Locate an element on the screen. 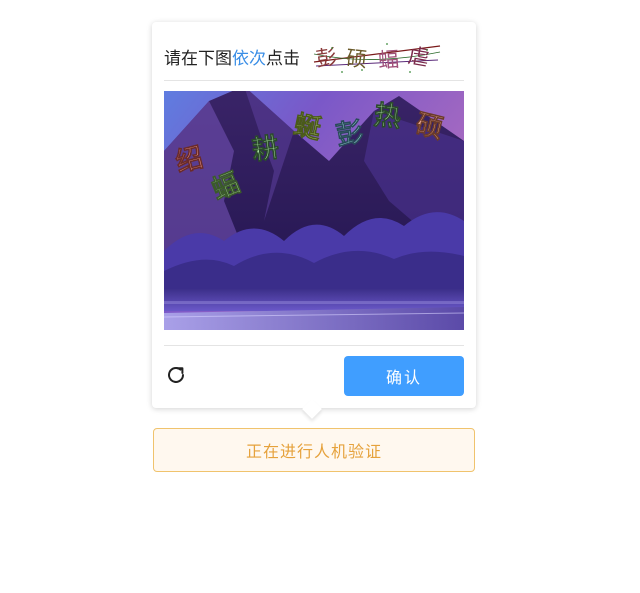  target-char-1: 彭 is located at coordinates (326, 58).